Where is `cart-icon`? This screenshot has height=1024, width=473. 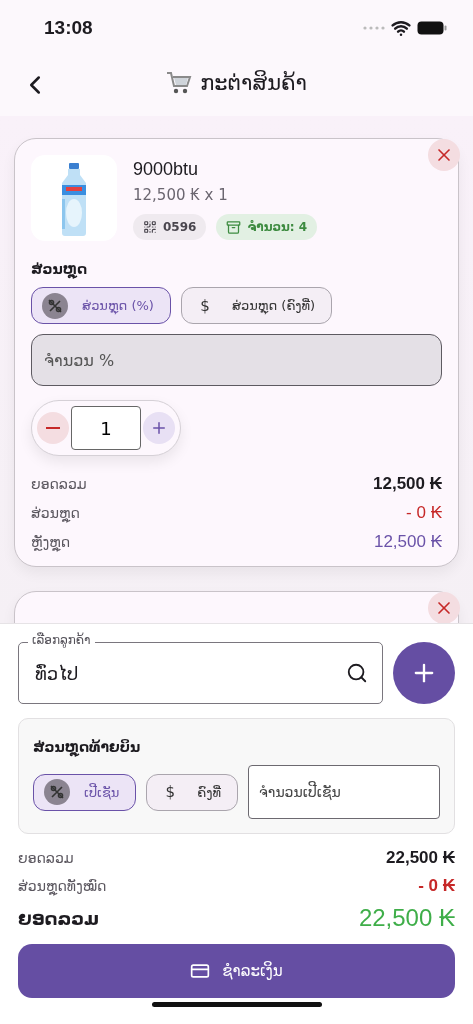
cart-icon is located at coordinates (179, 83).